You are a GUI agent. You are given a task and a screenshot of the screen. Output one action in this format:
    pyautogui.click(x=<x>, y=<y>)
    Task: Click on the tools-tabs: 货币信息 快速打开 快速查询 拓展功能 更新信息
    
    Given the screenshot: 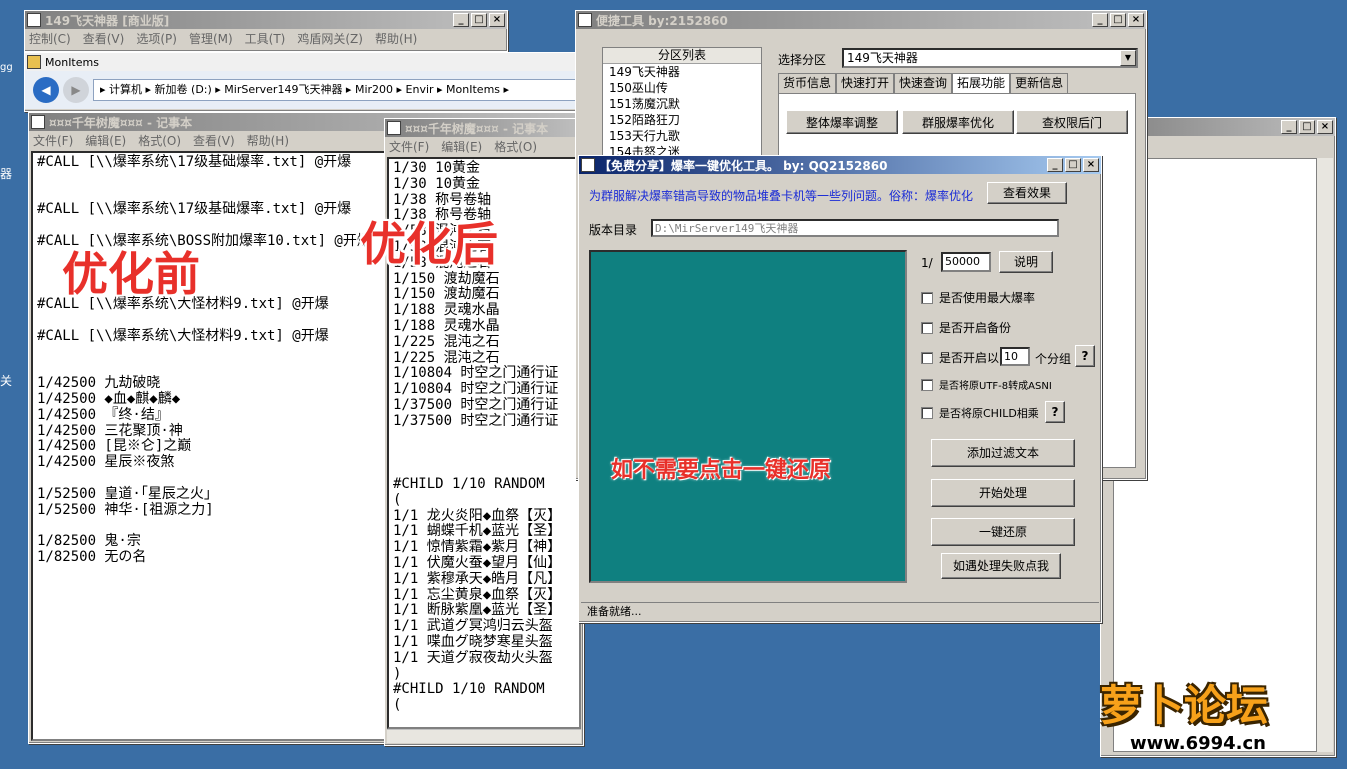 What is the action you would take?
    pyautogui.click(x=923, y=83)
    